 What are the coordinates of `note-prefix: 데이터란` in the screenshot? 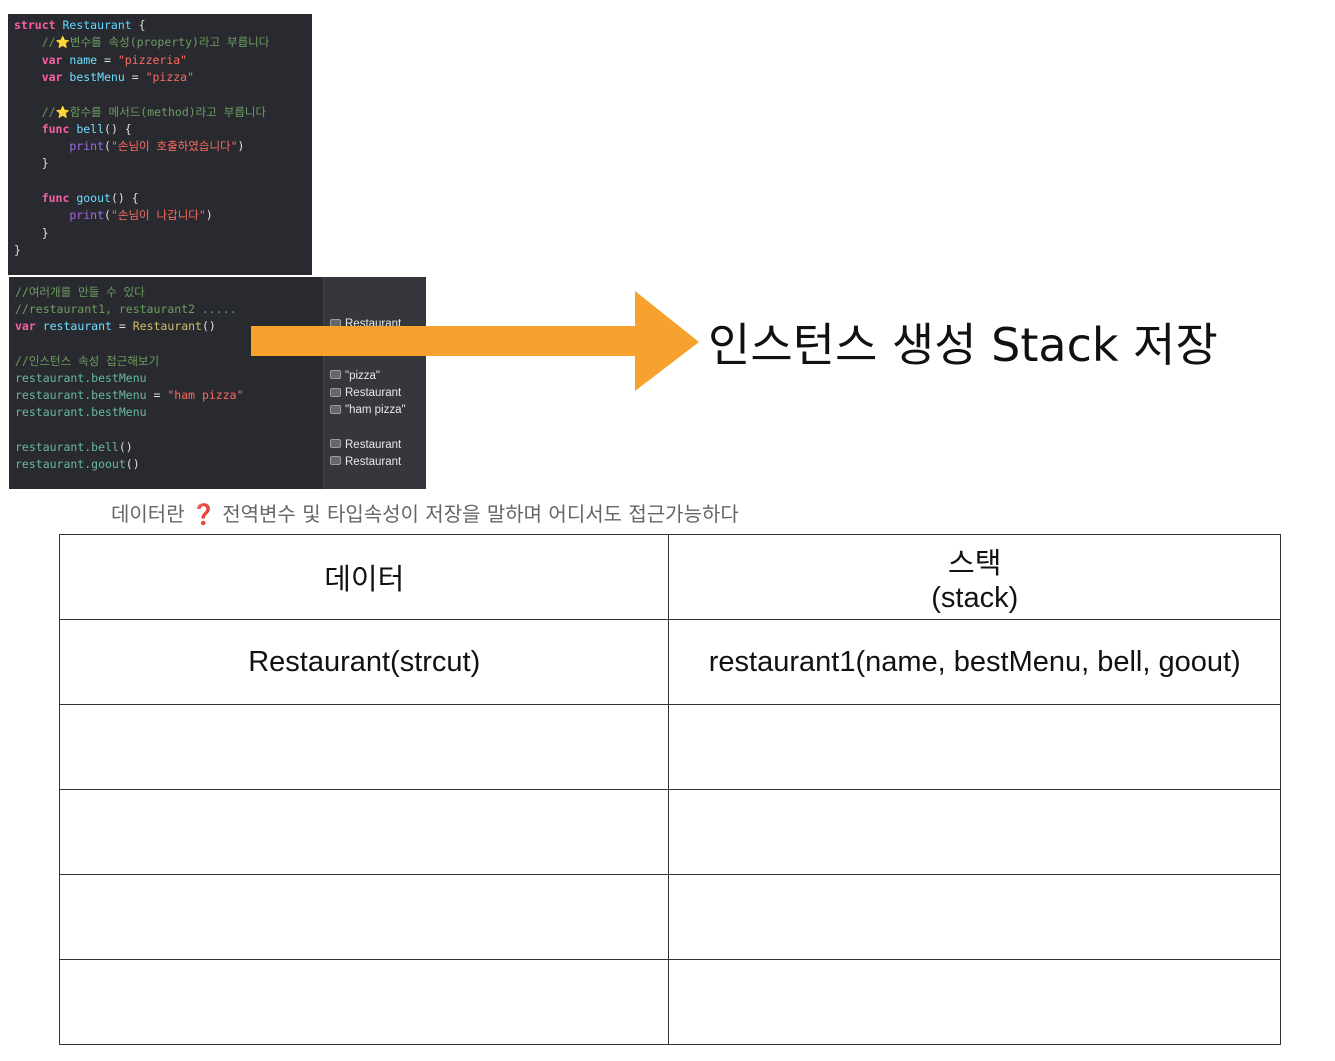 It's located at (148, 514).